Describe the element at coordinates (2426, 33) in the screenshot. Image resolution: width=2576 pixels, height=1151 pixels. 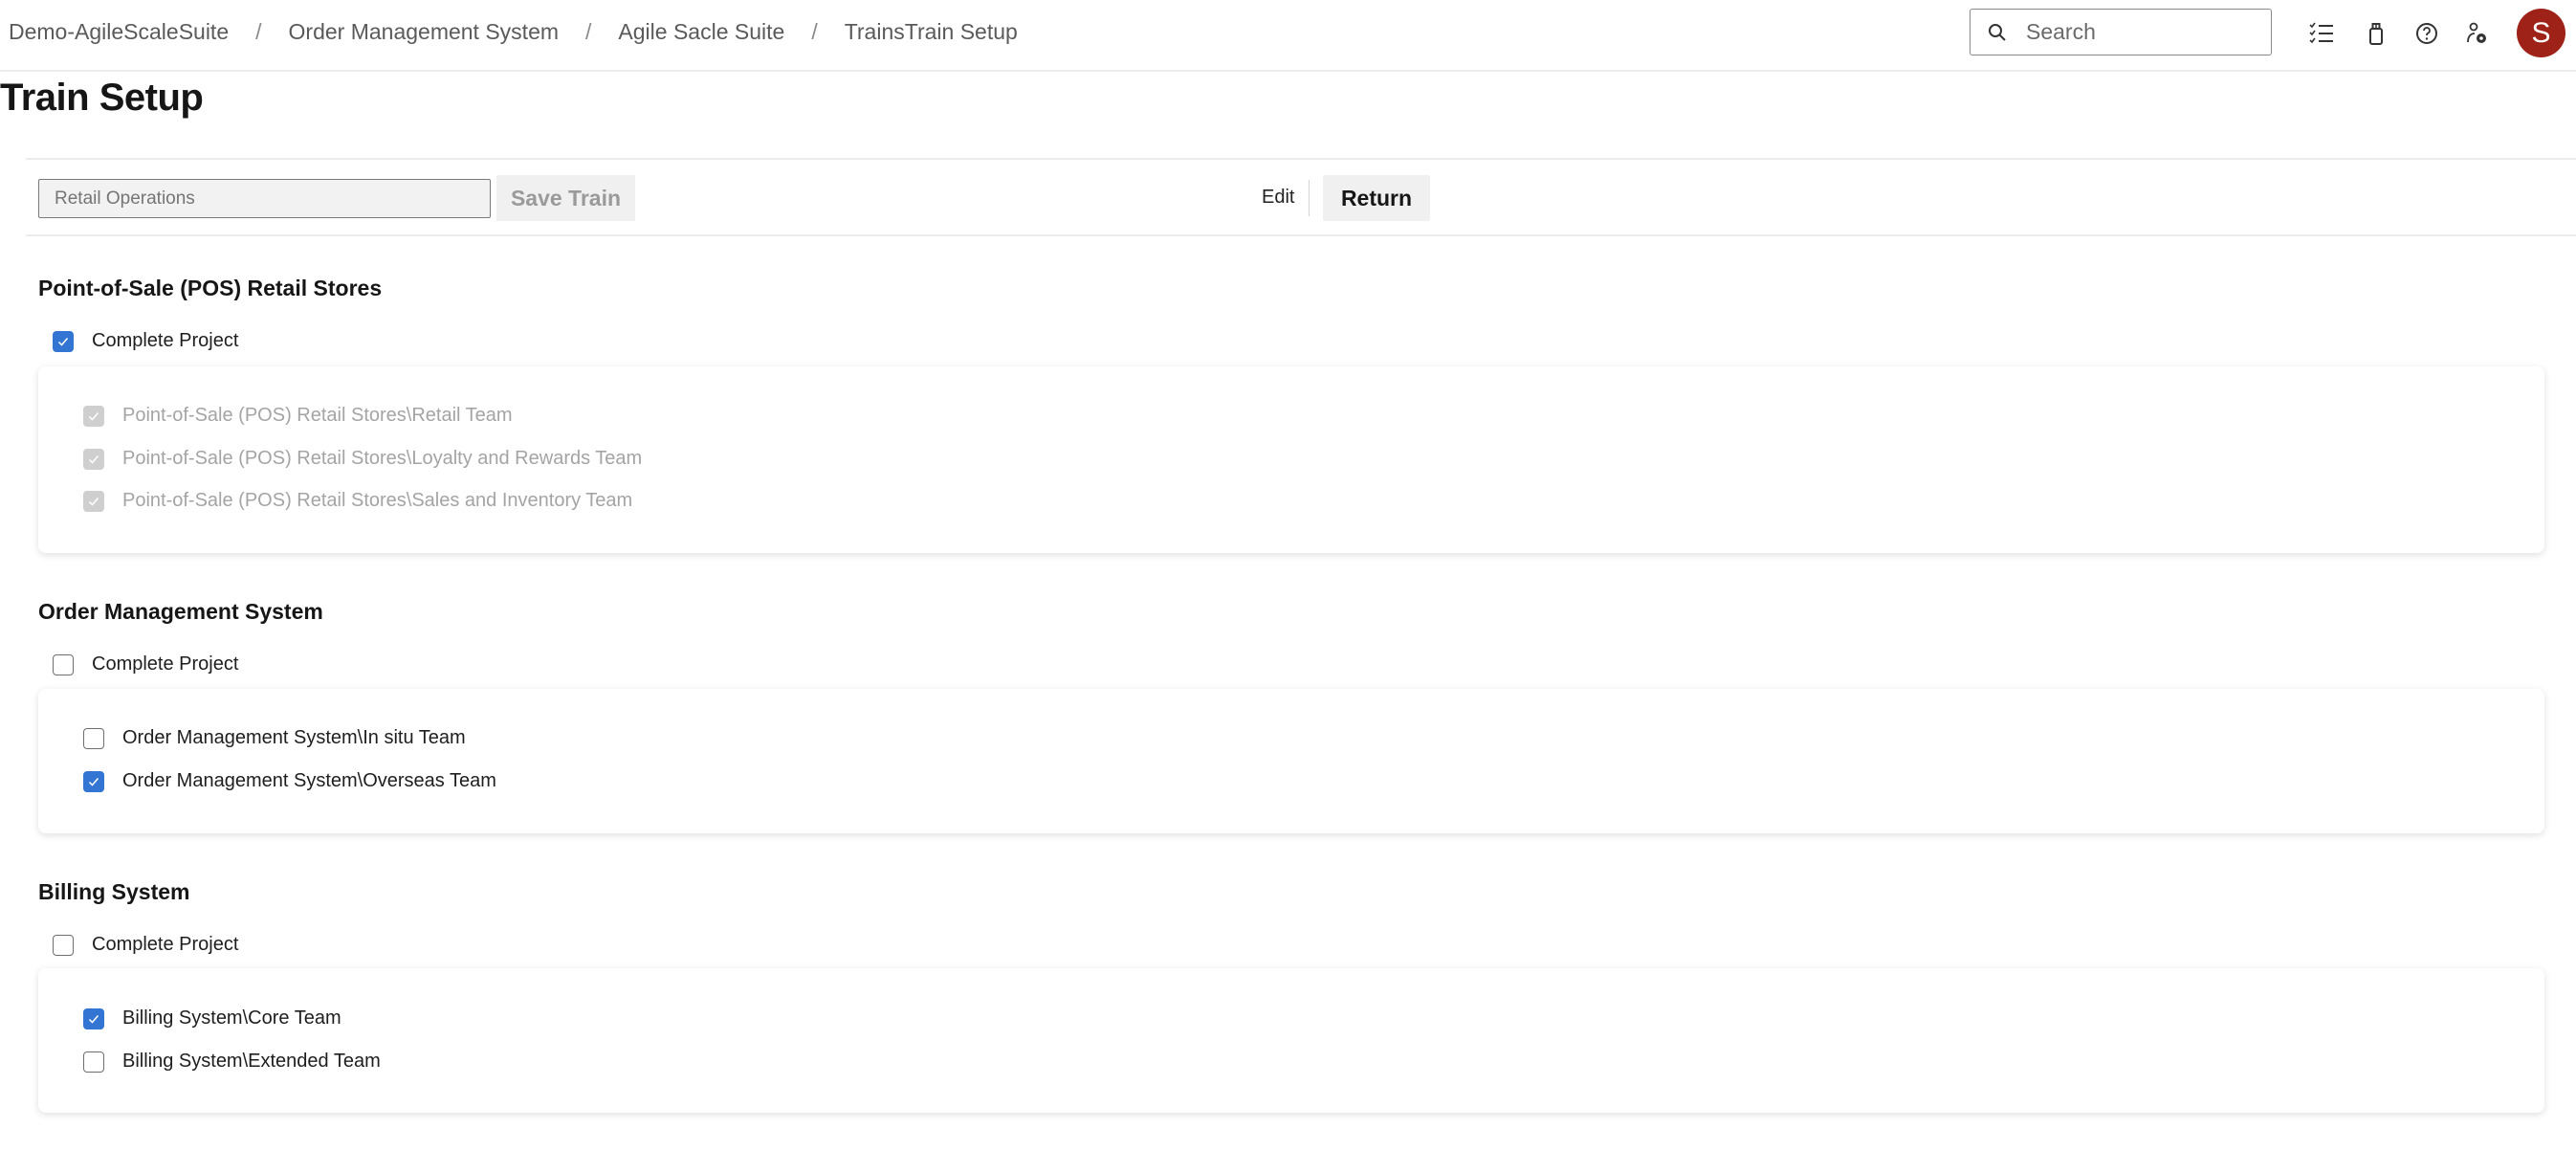
I see `help-icon` at that location.